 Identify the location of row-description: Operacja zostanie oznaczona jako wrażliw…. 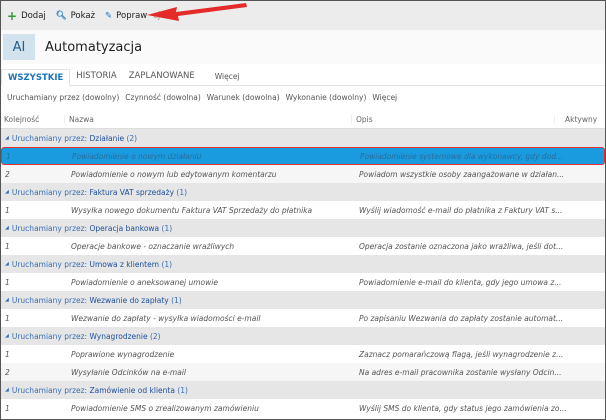
(461, 246).